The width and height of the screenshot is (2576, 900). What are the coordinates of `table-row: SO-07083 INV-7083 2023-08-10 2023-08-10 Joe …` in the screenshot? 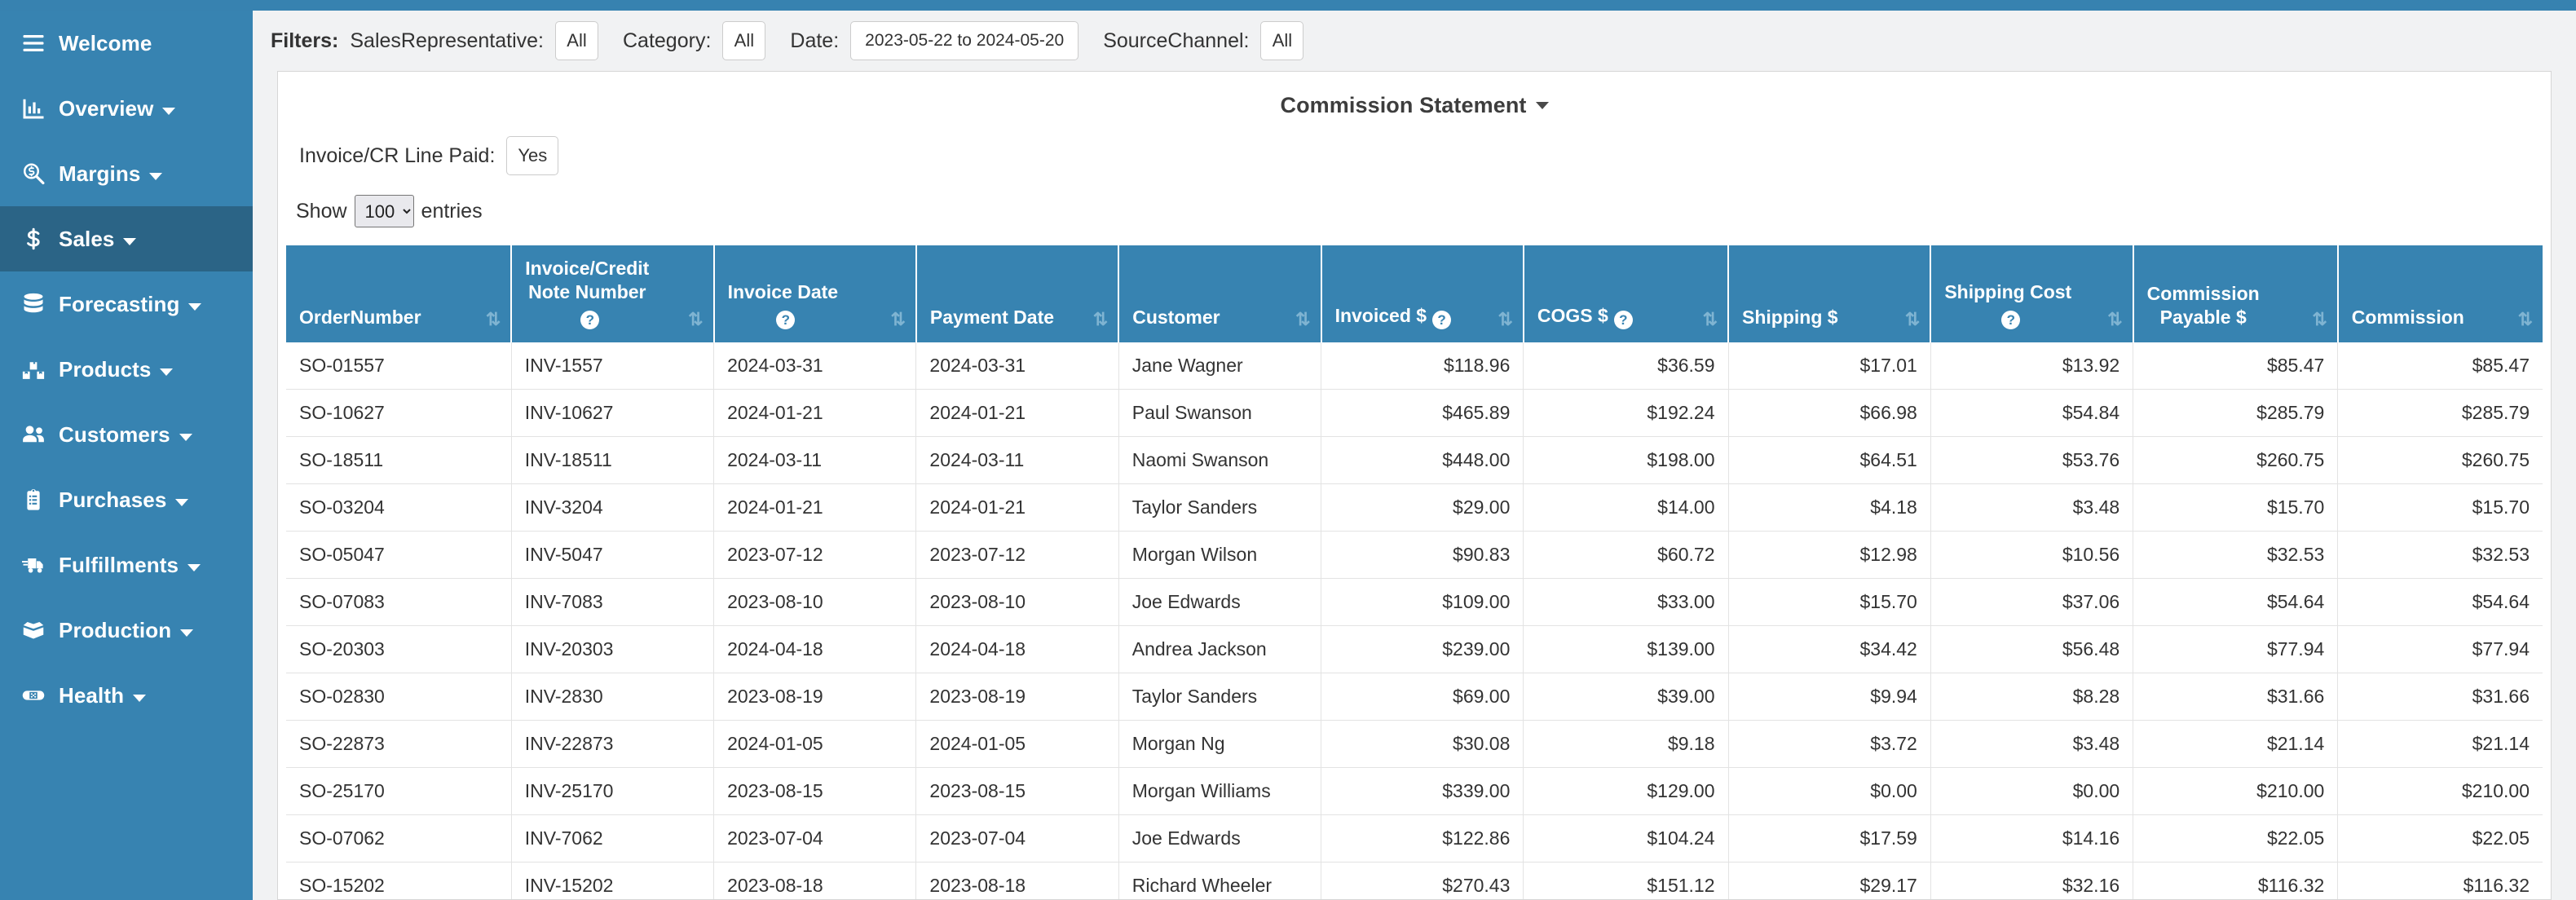 It's located at (1414, 602).